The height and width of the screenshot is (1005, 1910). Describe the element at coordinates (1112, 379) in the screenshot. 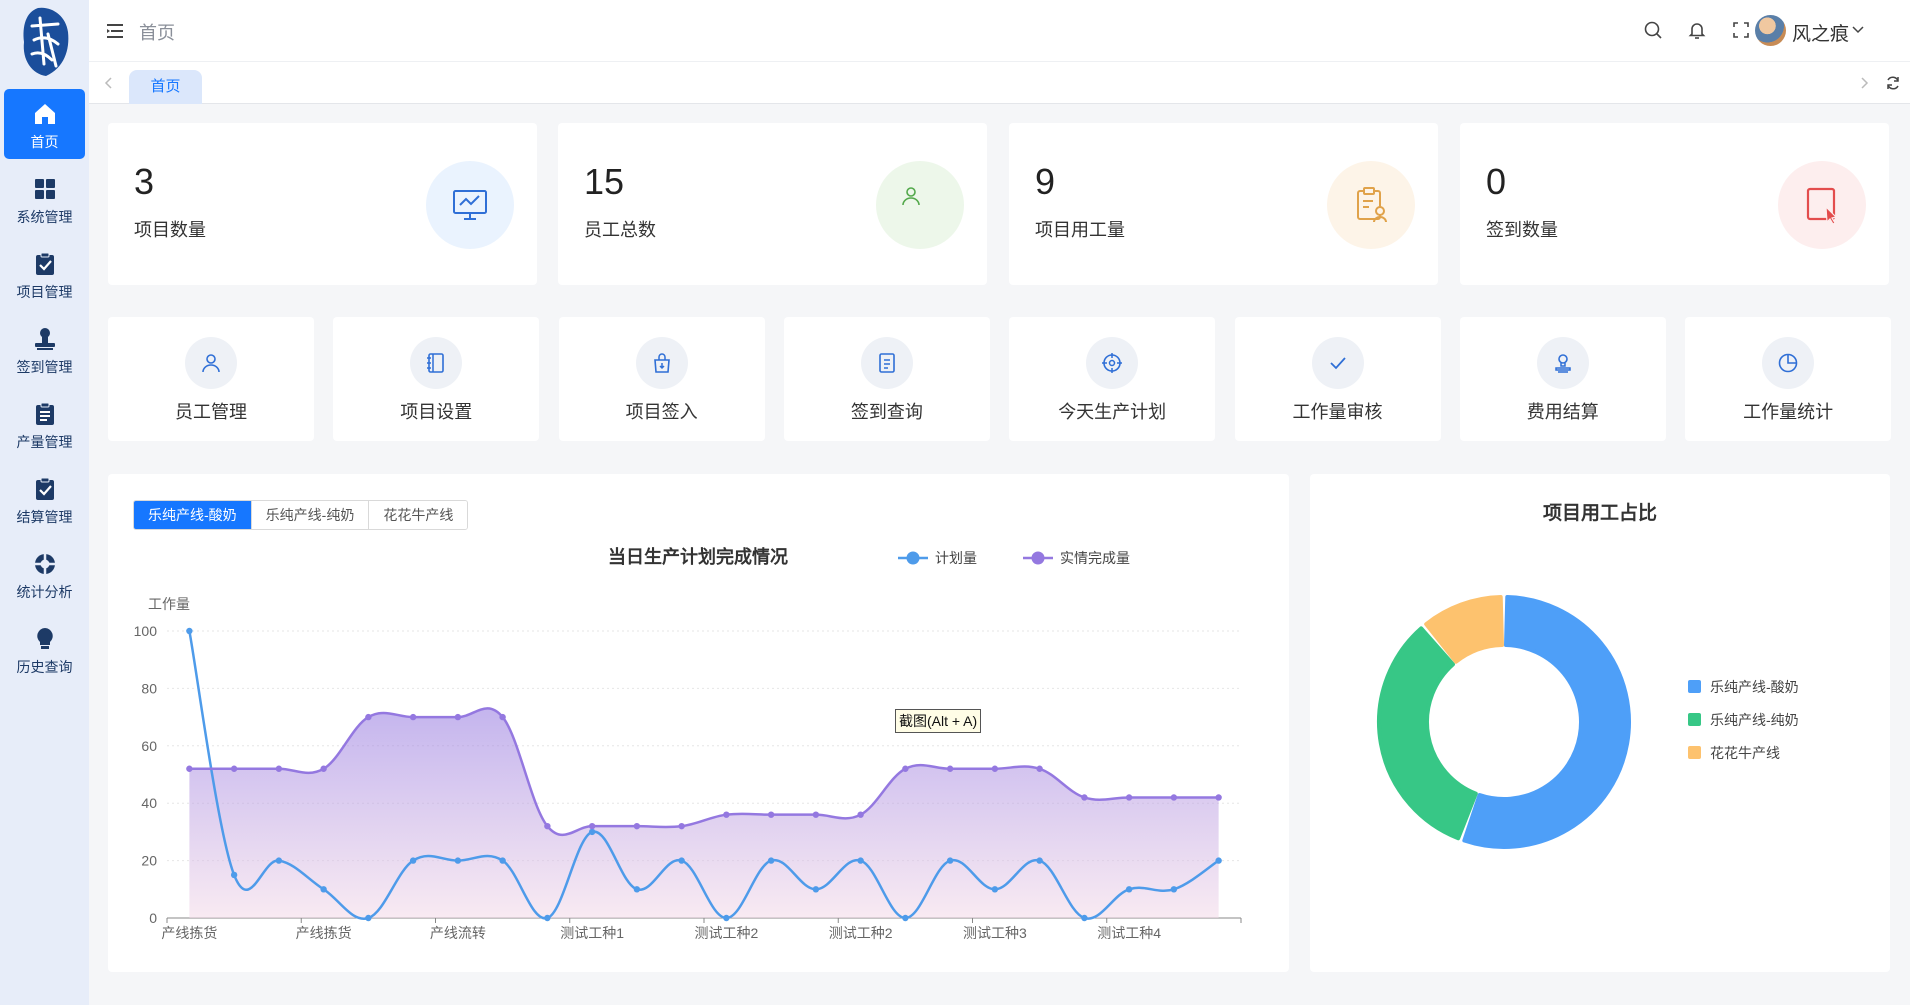

I see `quick-link: 今天生产计划` at that location.